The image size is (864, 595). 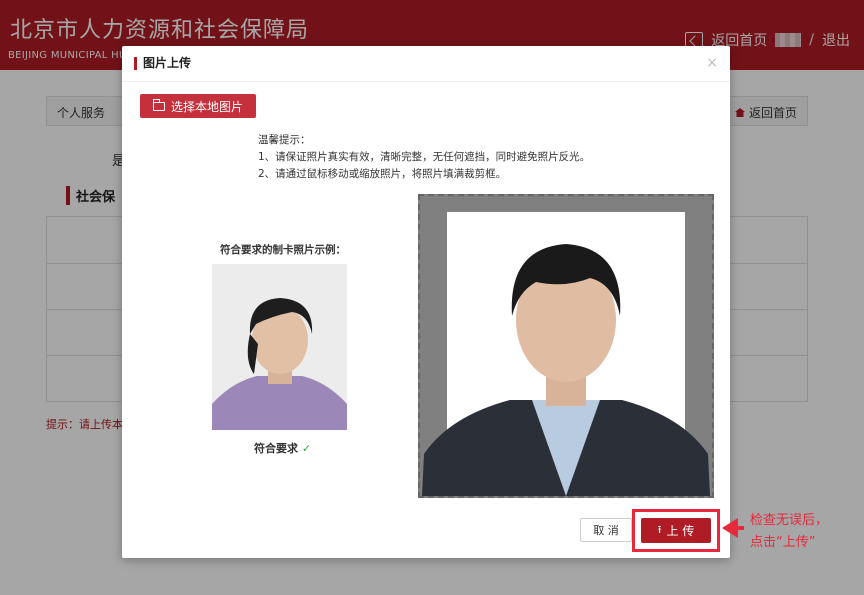 I want to click on upload-arrow-icon: ⭱, so click(x=659, y=529).